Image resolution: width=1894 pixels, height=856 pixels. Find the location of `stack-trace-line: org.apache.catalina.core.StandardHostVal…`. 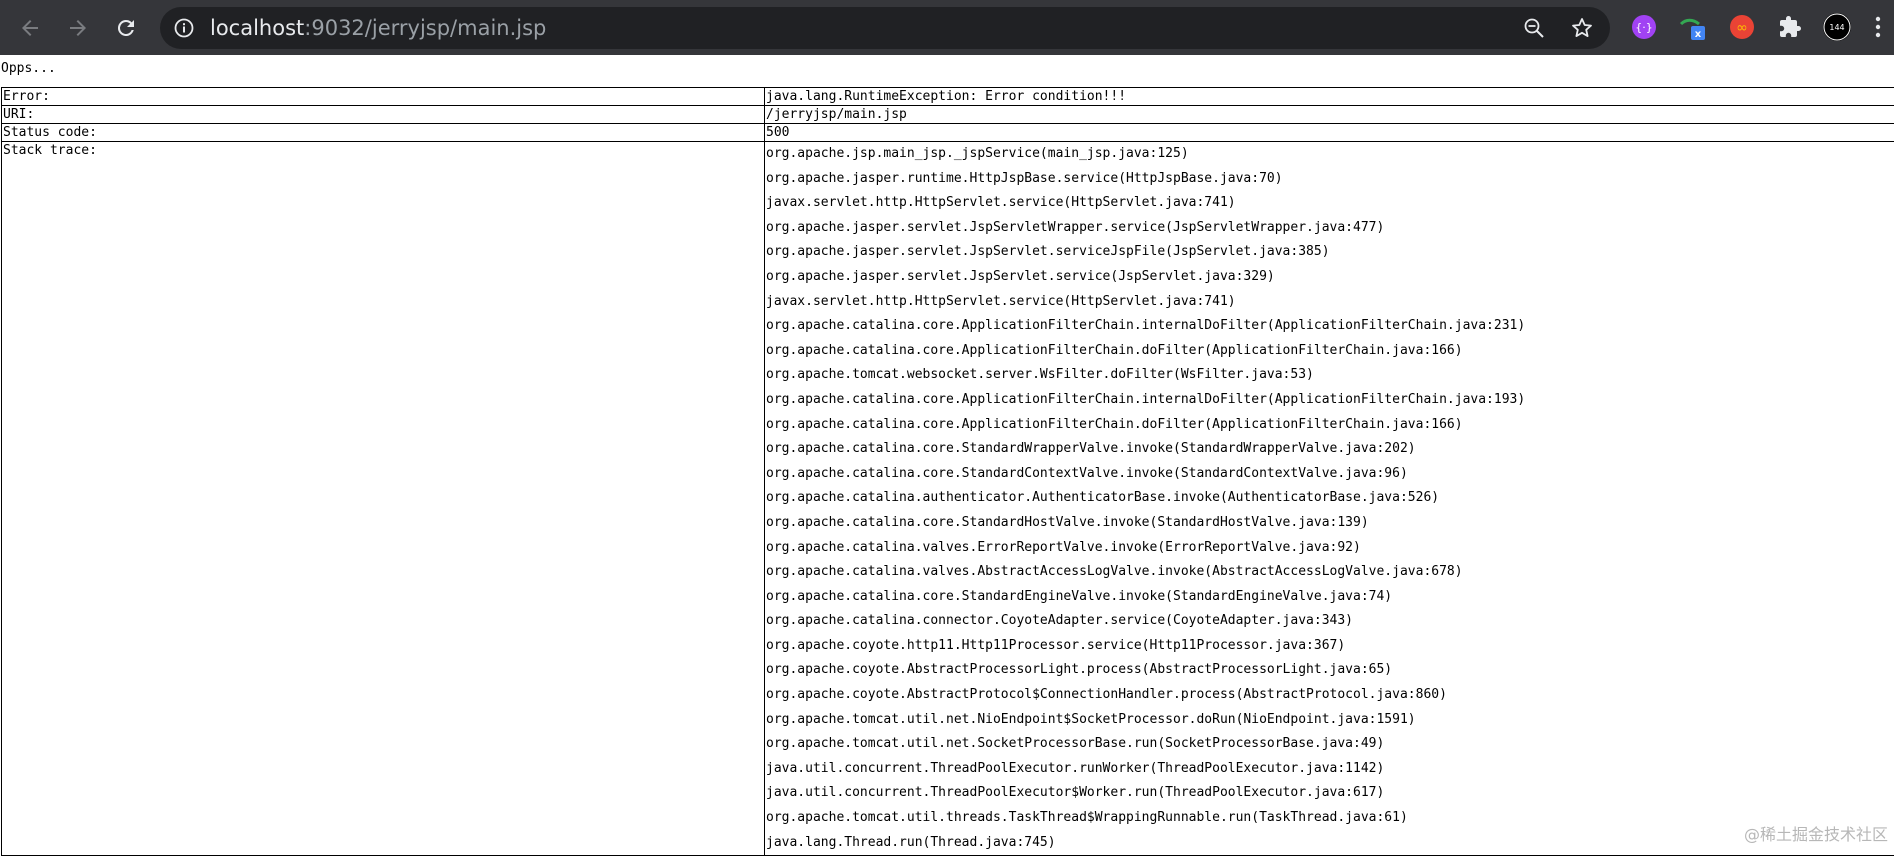

stack-trace-line: org.apache.catalina.core.StandardHostVal… is located at coordinates (1329, 523).